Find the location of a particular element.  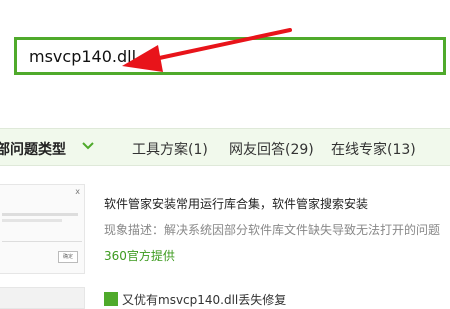

tab-tool-solutions: 工具方案(1) is located at coordinates (170, 149).